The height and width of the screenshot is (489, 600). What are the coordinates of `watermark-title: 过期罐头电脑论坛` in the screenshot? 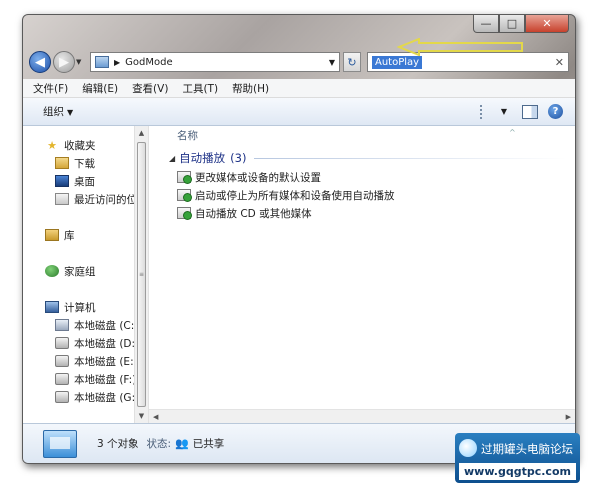 It's located at (527, 449).